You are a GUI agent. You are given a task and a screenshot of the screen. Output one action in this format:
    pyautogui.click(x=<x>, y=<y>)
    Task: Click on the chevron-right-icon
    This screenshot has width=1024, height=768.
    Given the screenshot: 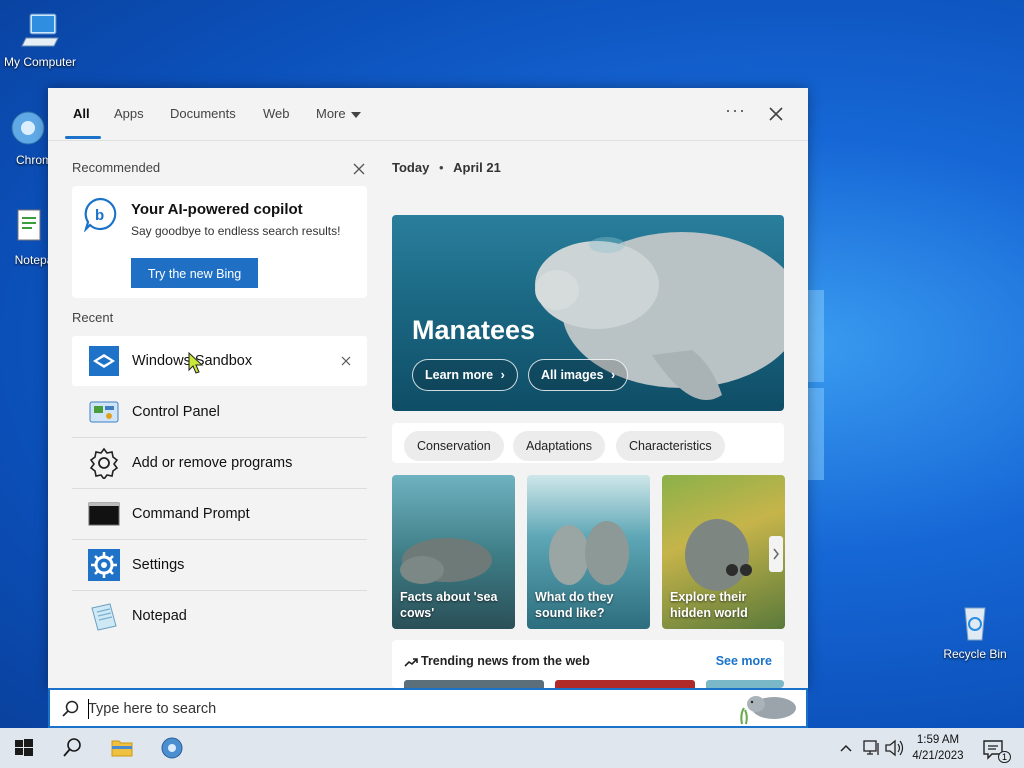 What is the action you would take?
    pyautogui.click(x=776, y=554)
    